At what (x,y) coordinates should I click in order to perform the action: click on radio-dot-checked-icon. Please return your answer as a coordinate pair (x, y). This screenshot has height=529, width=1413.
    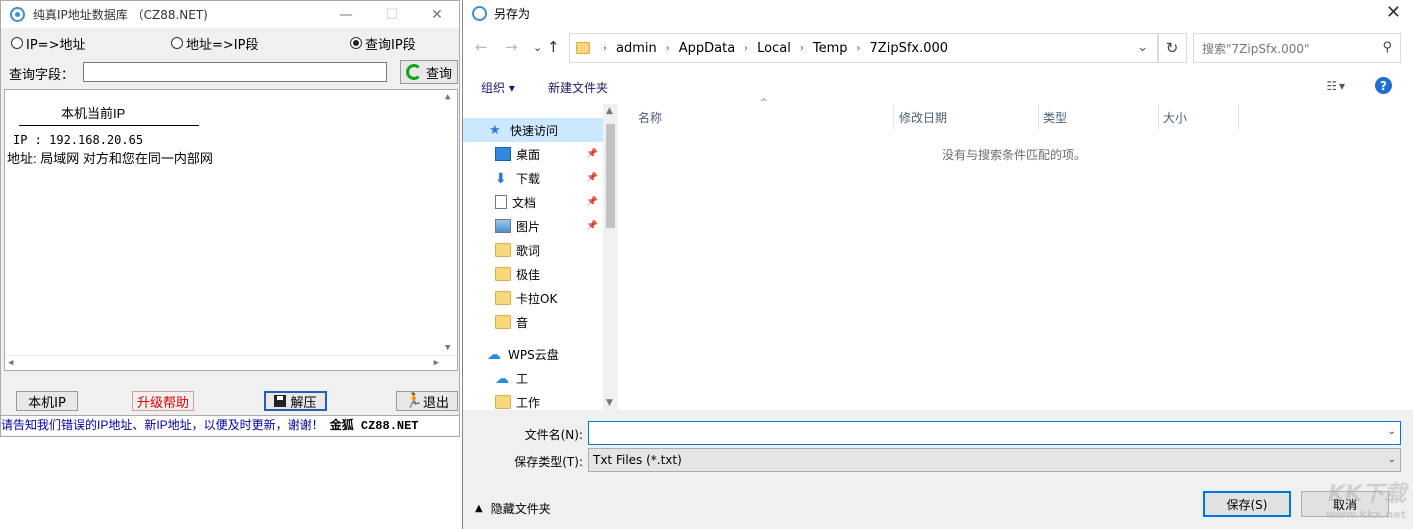
    Looking at the image, I should click on (356, 43).